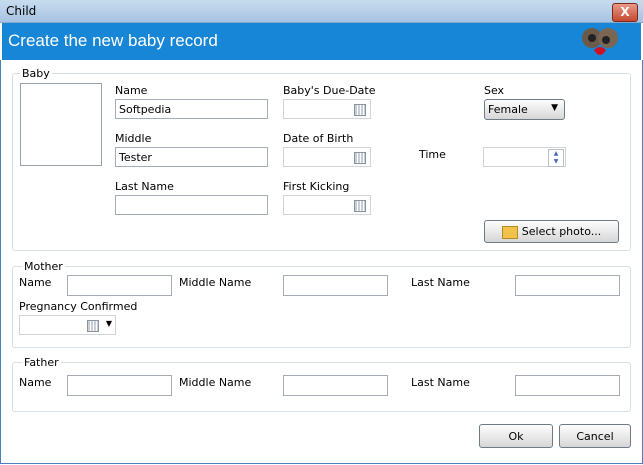 This screenshot has width=643, height=465. What do you see at coordinates (191, 109) in the screenshot?
I see `baby-name-input` at bounding box center [191, 109].